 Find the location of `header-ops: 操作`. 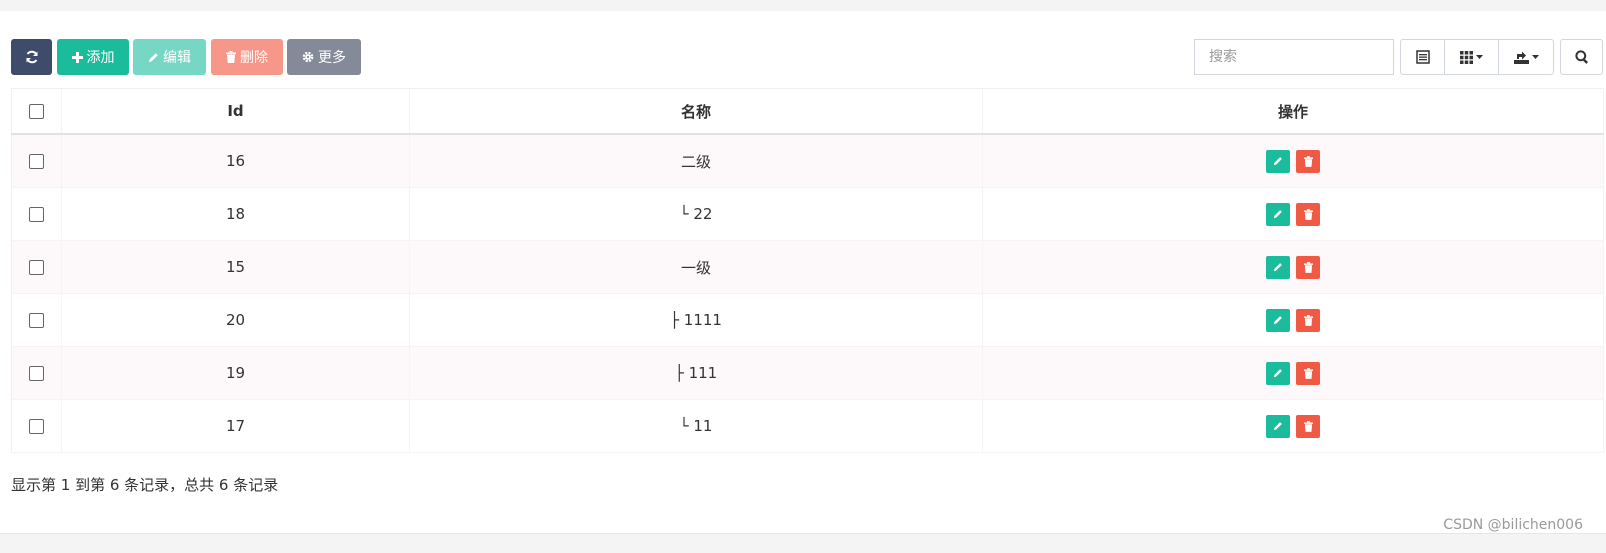

header-ops: 操作 is located at coordinates (1293, 111).